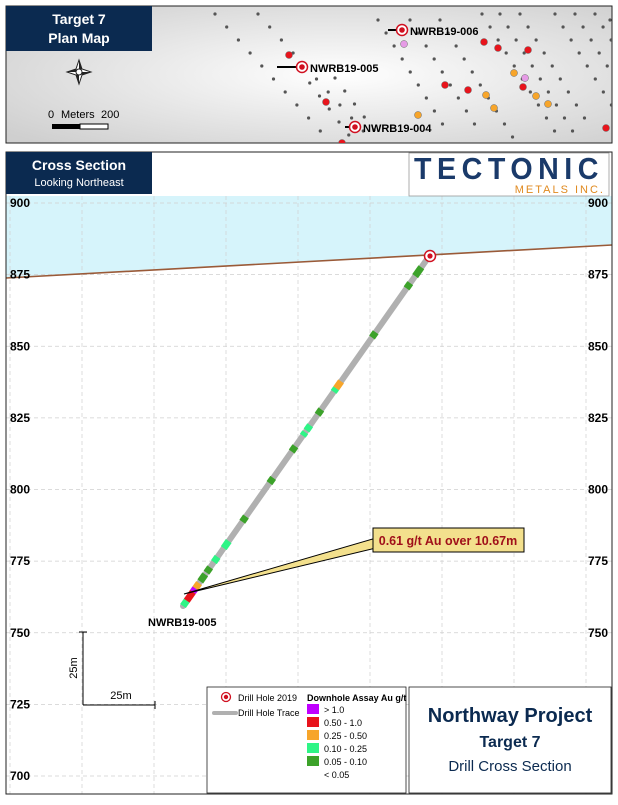 This screenshot has width=618, height=805. What do you see at coordinates (510, 716) in the screenshot?
I see `project-title: Northway Project` at bounding box center [510, 716].